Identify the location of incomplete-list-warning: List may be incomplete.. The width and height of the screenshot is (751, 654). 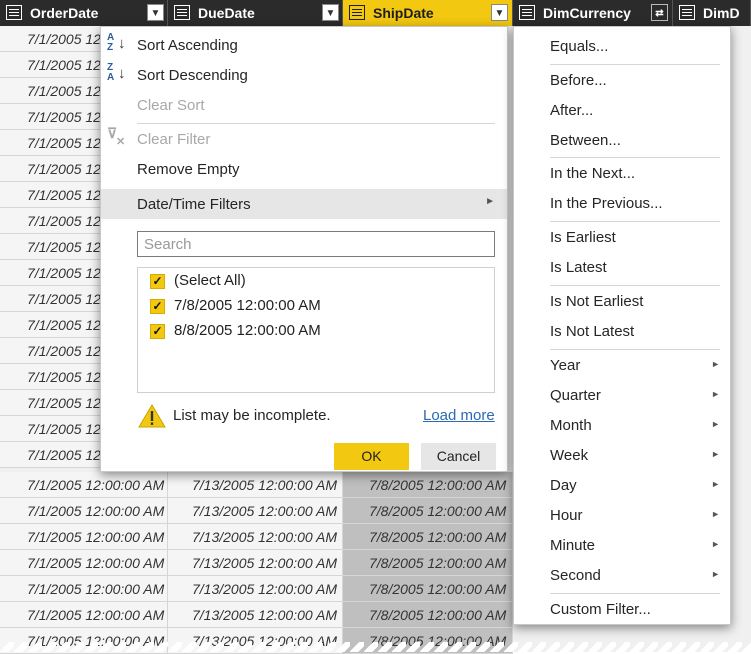
(252, 415).